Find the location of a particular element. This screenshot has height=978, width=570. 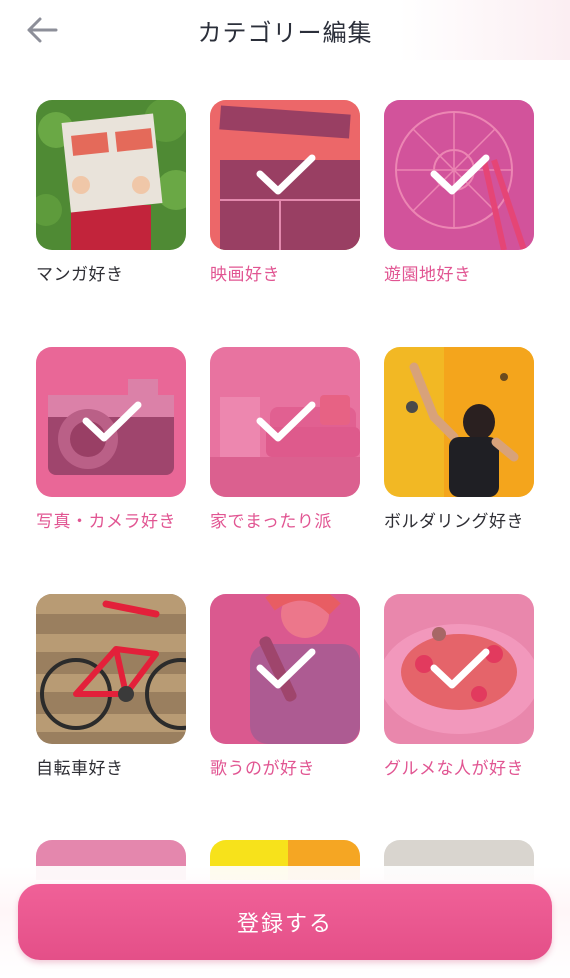

category-image-amusement-park is located at coordinates (459, 175).